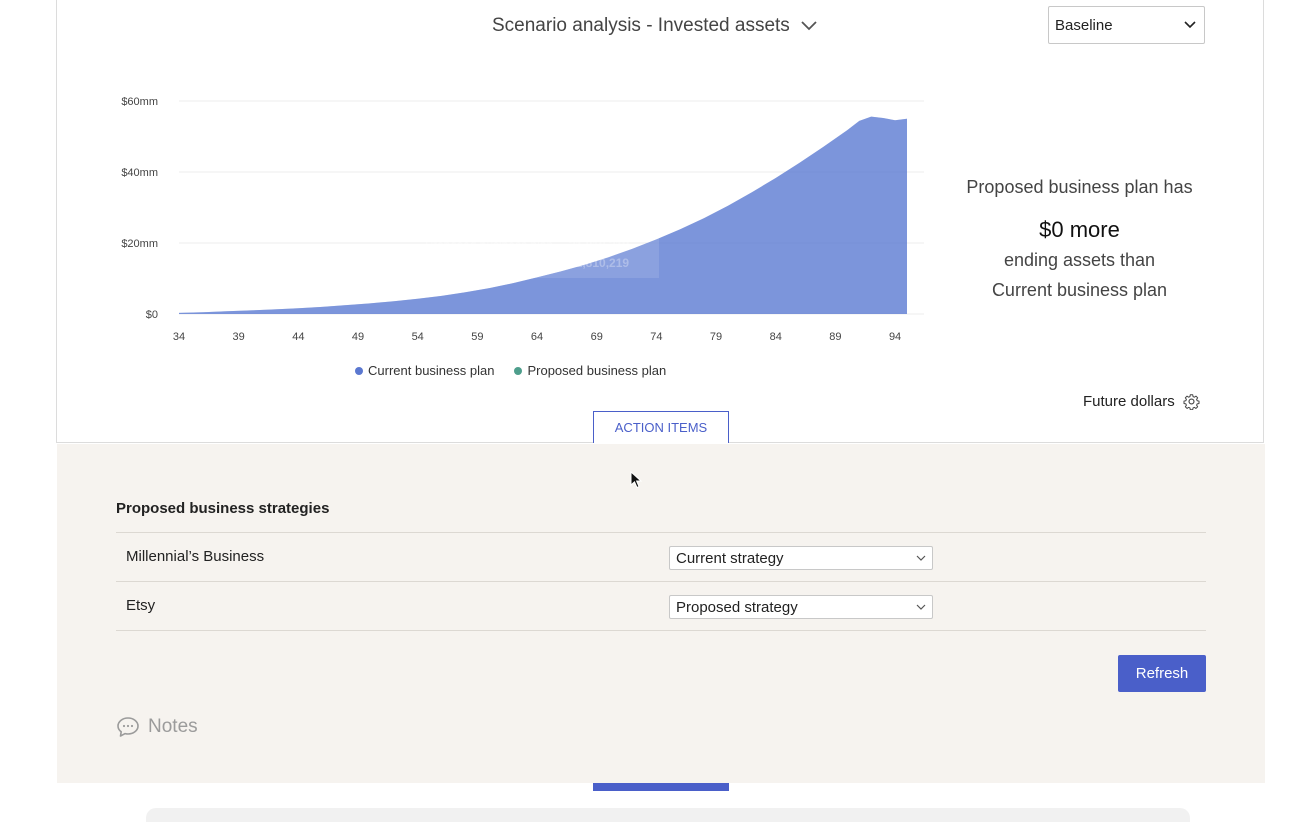  What do you see at coordinates (661, 787) in the screenshot?
I see `bottom-tab-indicator` at bounding box center [661, 787].